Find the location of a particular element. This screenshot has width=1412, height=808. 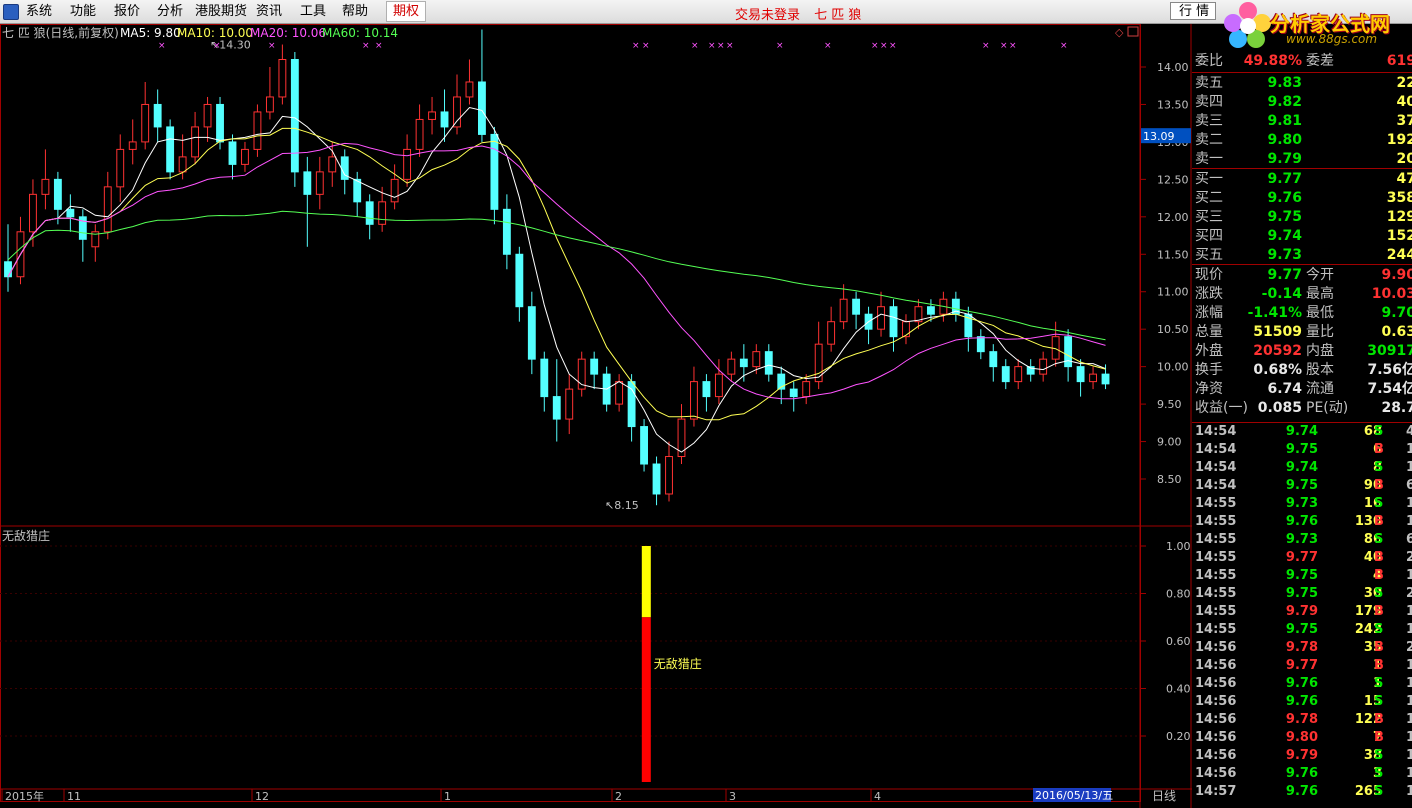

tick-time: 14:57 is located at coordinates (1216, 791).